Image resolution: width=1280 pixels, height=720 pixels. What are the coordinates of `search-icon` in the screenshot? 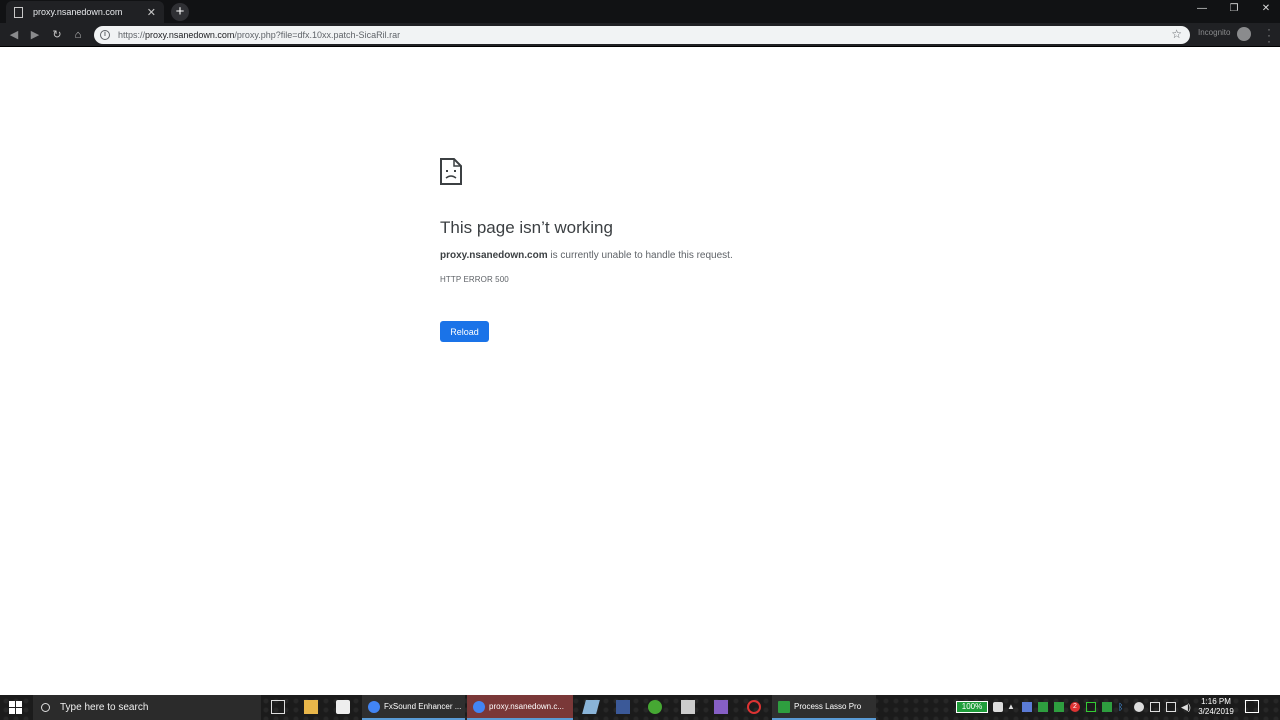 It's located at (45, 707).